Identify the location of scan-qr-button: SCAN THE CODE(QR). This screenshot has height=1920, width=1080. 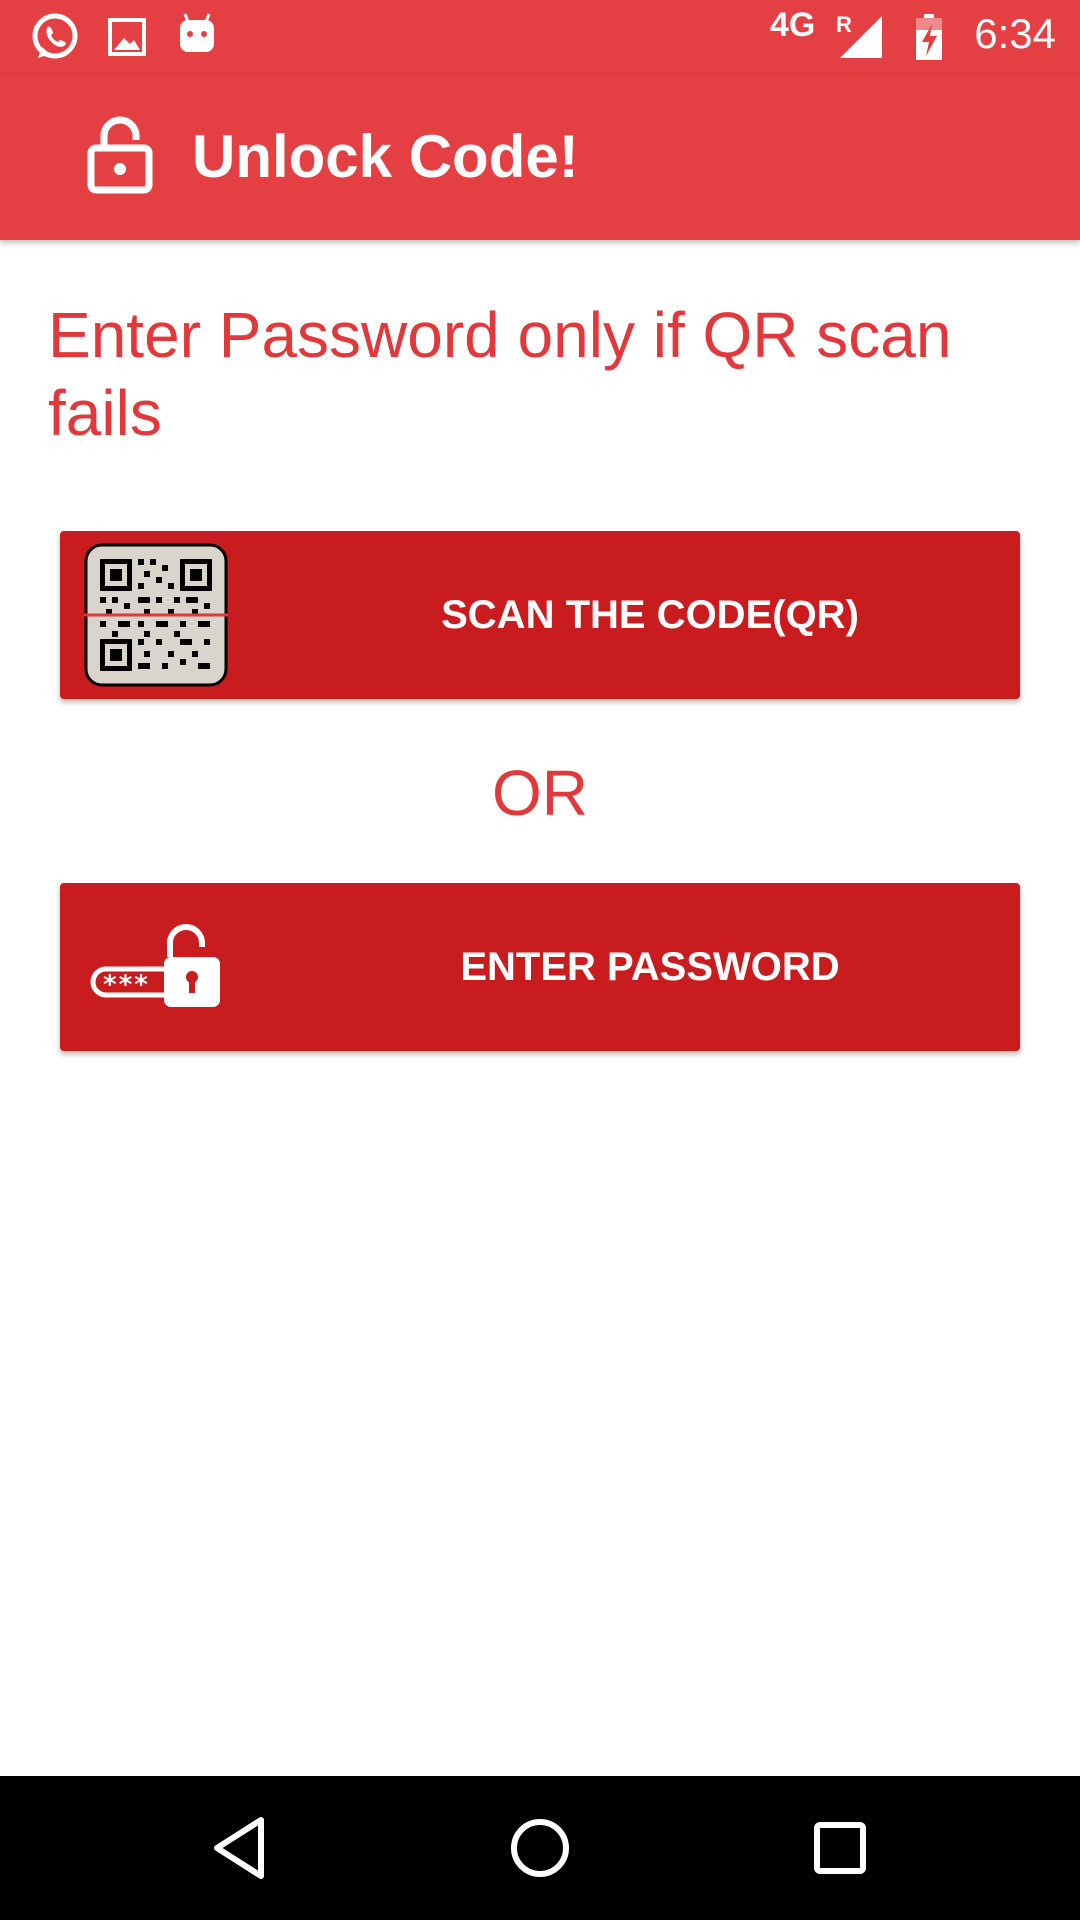
(540, 615).